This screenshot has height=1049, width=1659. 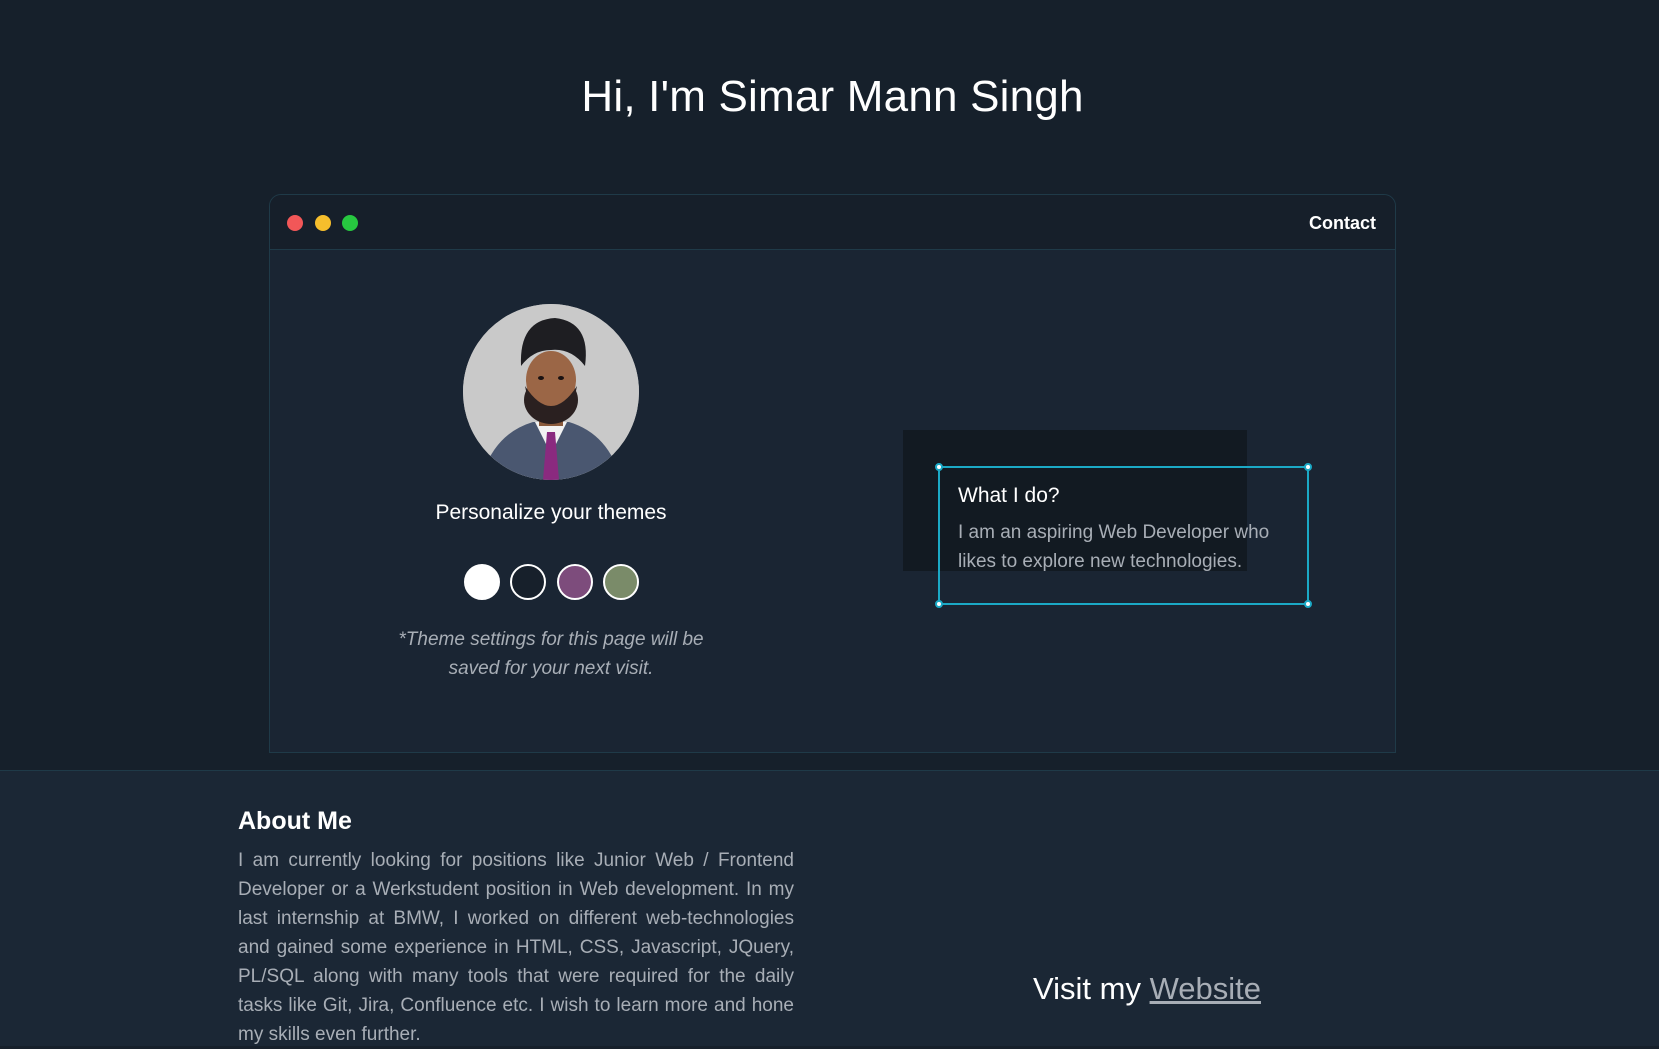 I want to click on window-title-bar: Contact, so click(x=832, y=222).